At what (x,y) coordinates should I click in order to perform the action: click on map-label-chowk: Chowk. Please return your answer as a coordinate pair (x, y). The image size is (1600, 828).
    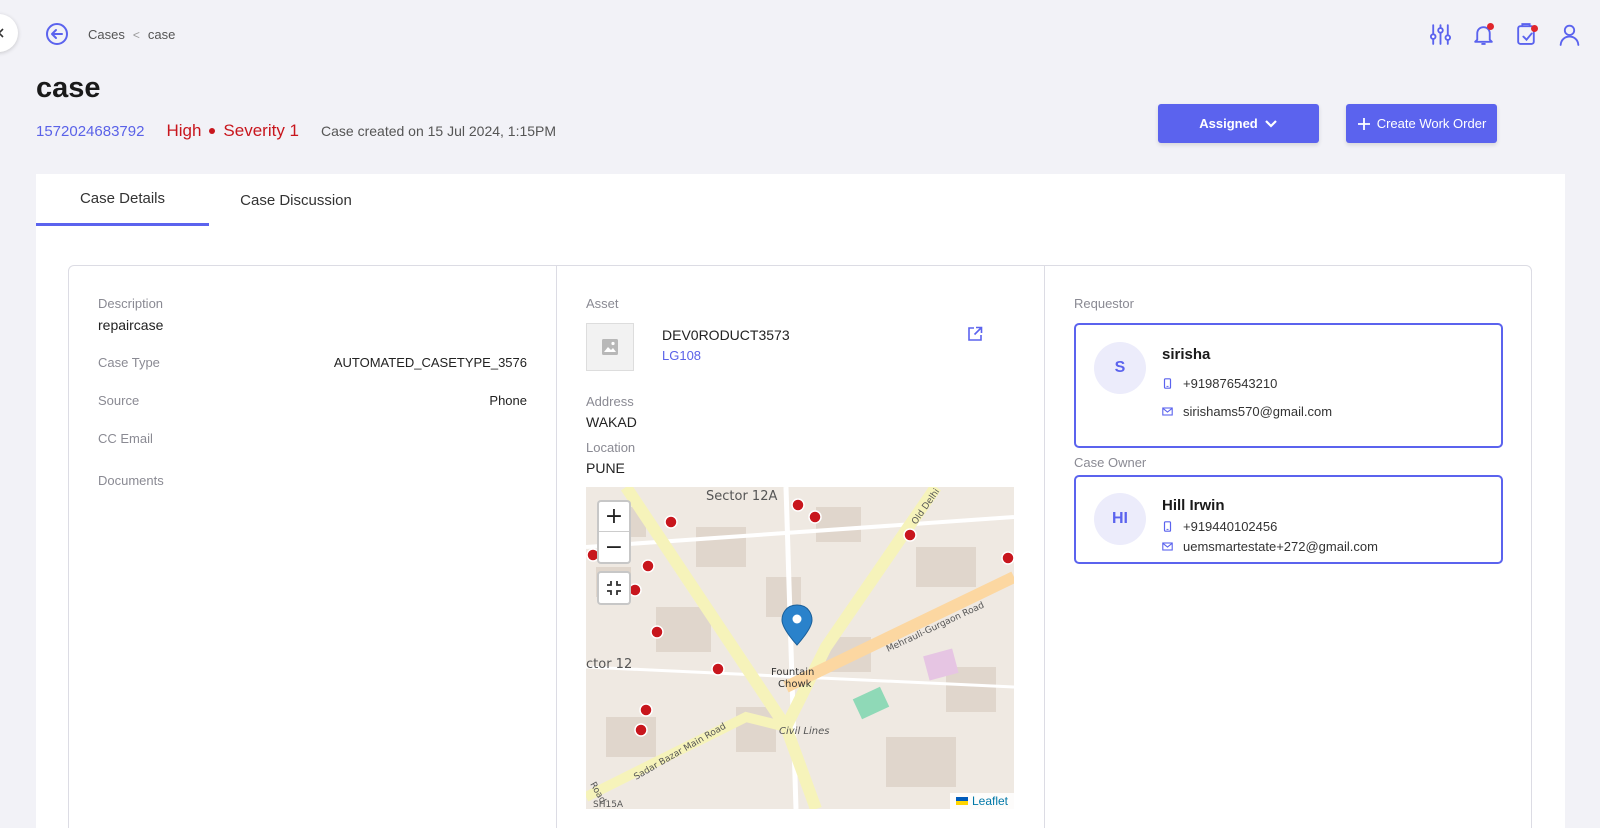
    Looking at the image, I should click on (795, 684).